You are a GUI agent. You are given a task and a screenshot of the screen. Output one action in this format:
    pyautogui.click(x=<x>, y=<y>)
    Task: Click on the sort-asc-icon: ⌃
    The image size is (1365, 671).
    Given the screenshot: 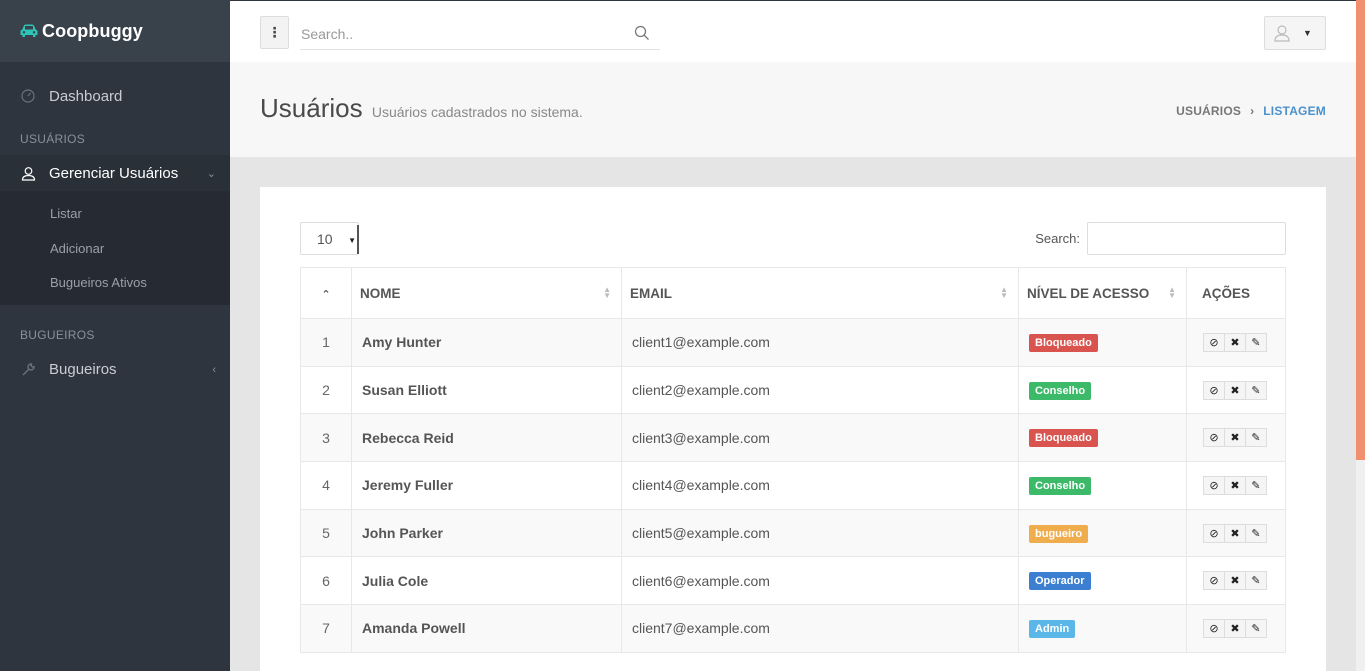 What is the action you would take?
    pyautogui.click(x=326, y=294)
    